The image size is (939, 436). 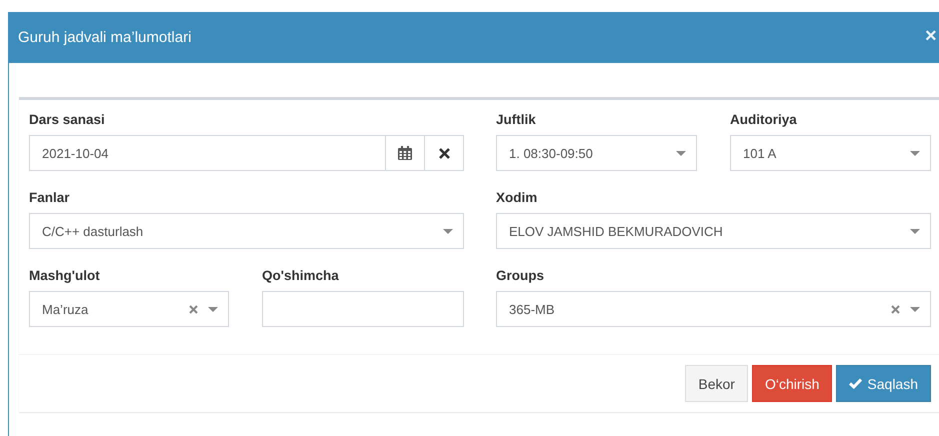 I want to click on field-label: Fanlar, so click(x=49, y=198).